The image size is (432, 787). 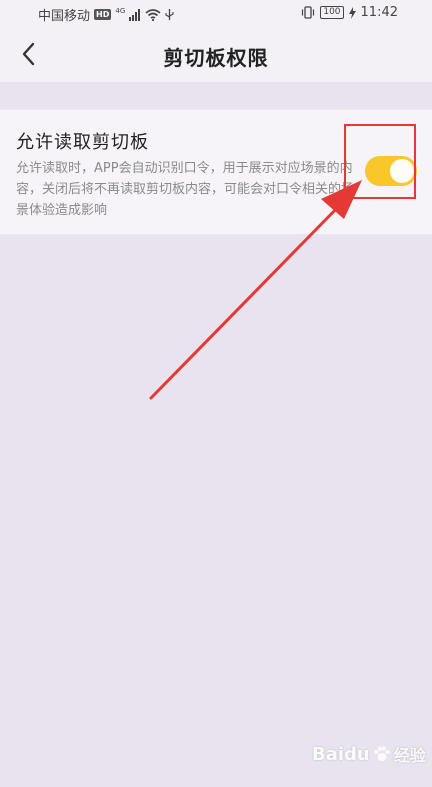 What do you see at coordinates (308, 12) in the screenshot?
I see `vibrate-icon` at bounding box center [308, 12].